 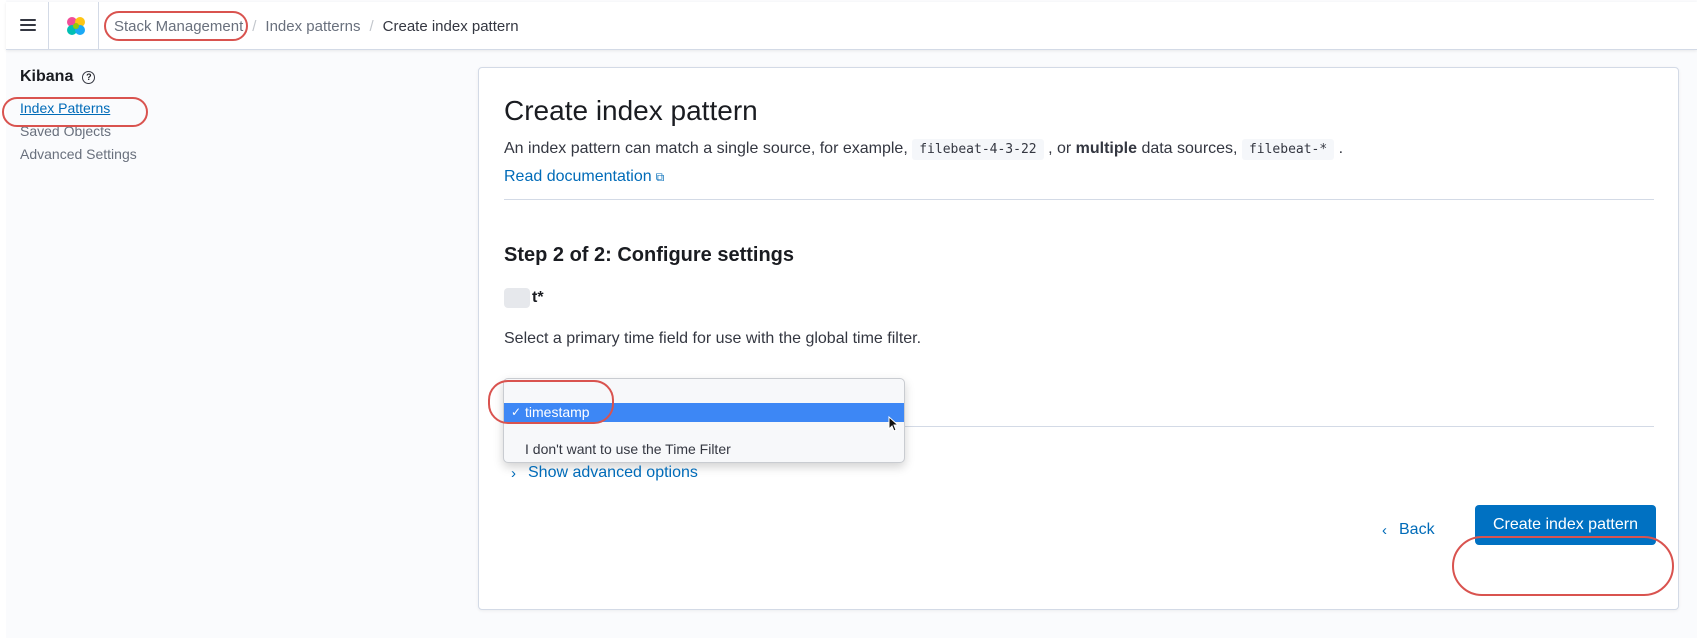 What do you see at coordinates (1417, 529) in the screenshot?
I see `back-button-label: Back` at bounding box center [1417, 529].